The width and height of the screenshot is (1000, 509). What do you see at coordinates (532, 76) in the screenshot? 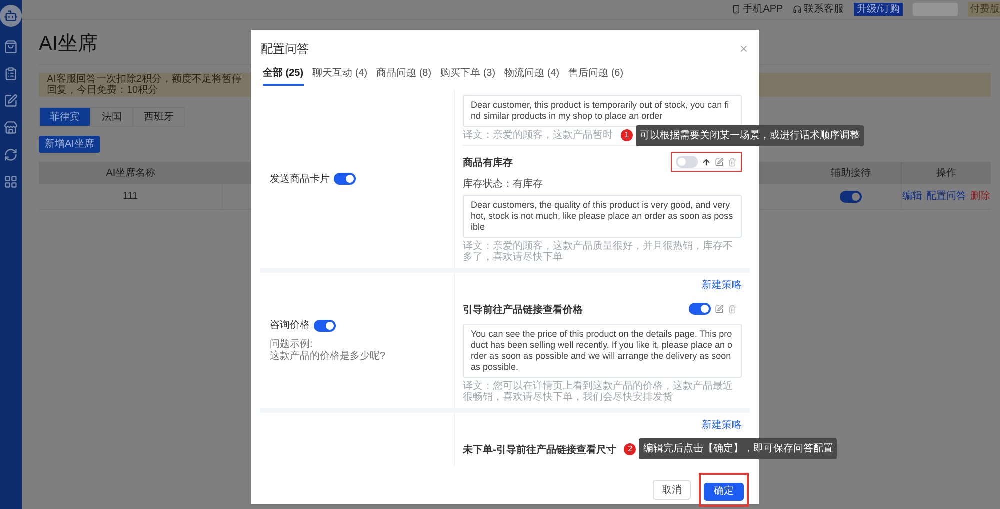
I see `category-tab: 物流问题 (4)` at bounding box center [532, 76].